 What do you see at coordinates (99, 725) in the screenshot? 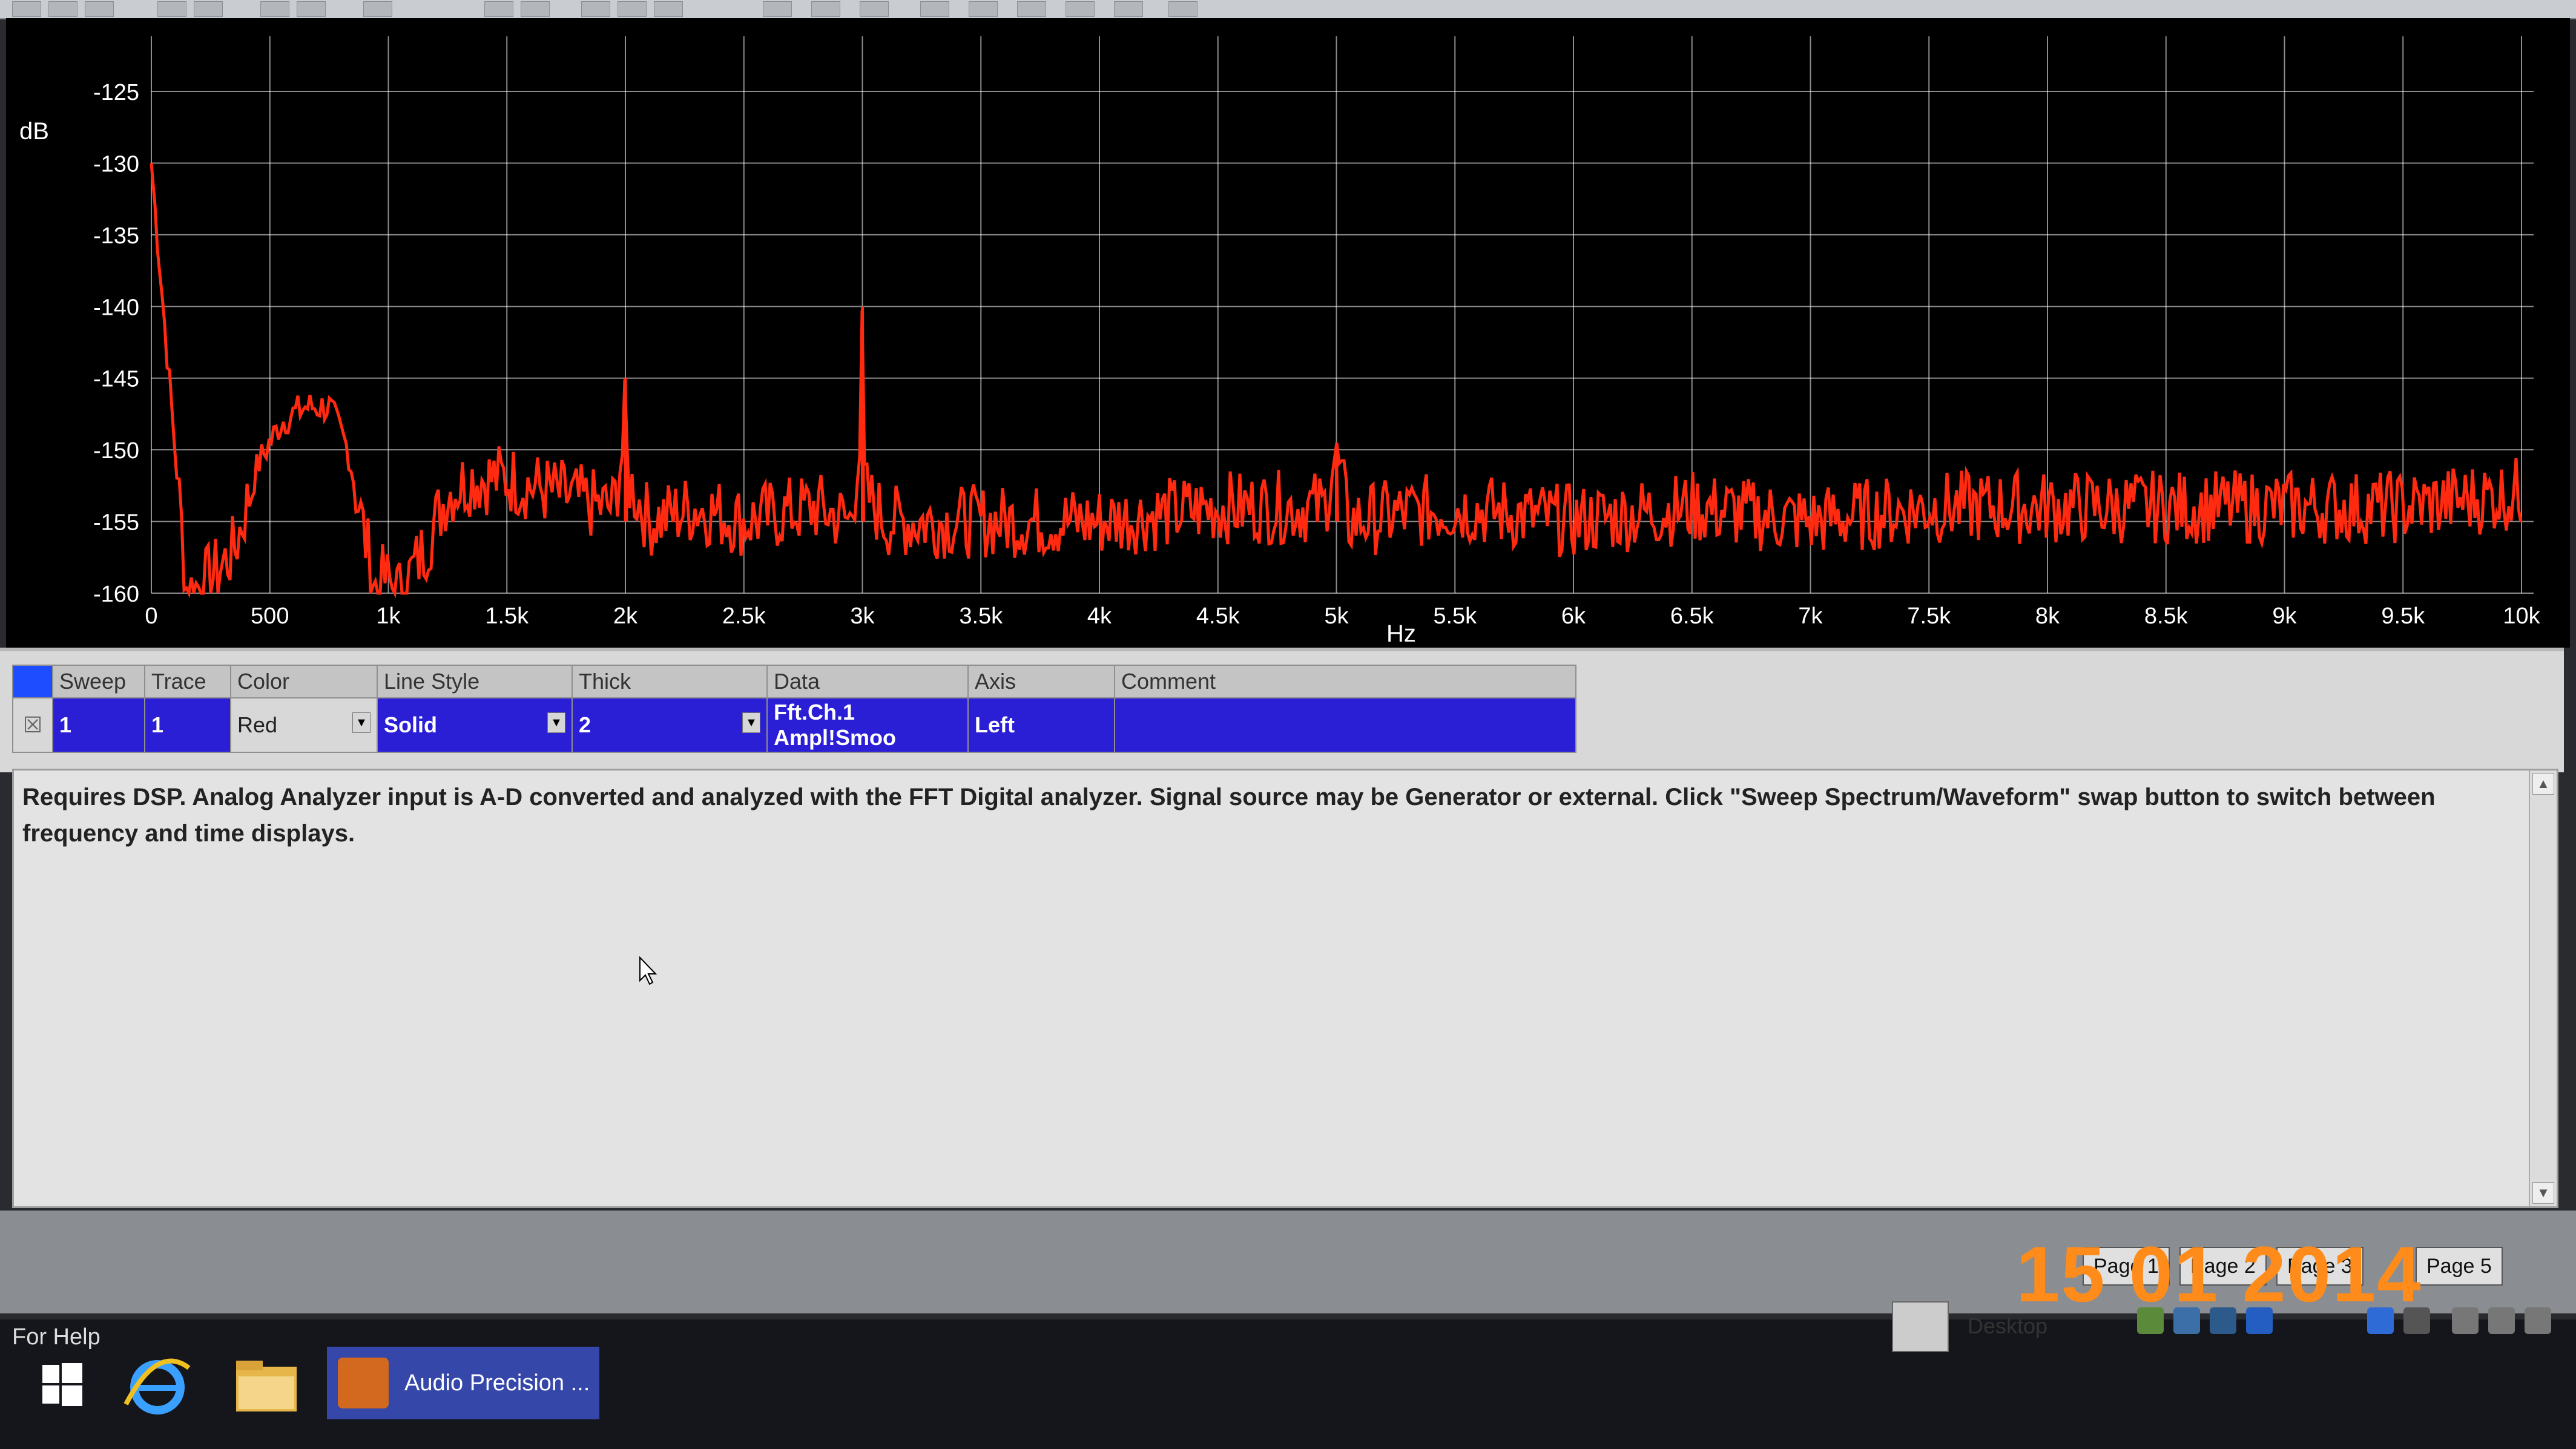
I see `cell-sweep: 1` at bounding box center [99, 725].